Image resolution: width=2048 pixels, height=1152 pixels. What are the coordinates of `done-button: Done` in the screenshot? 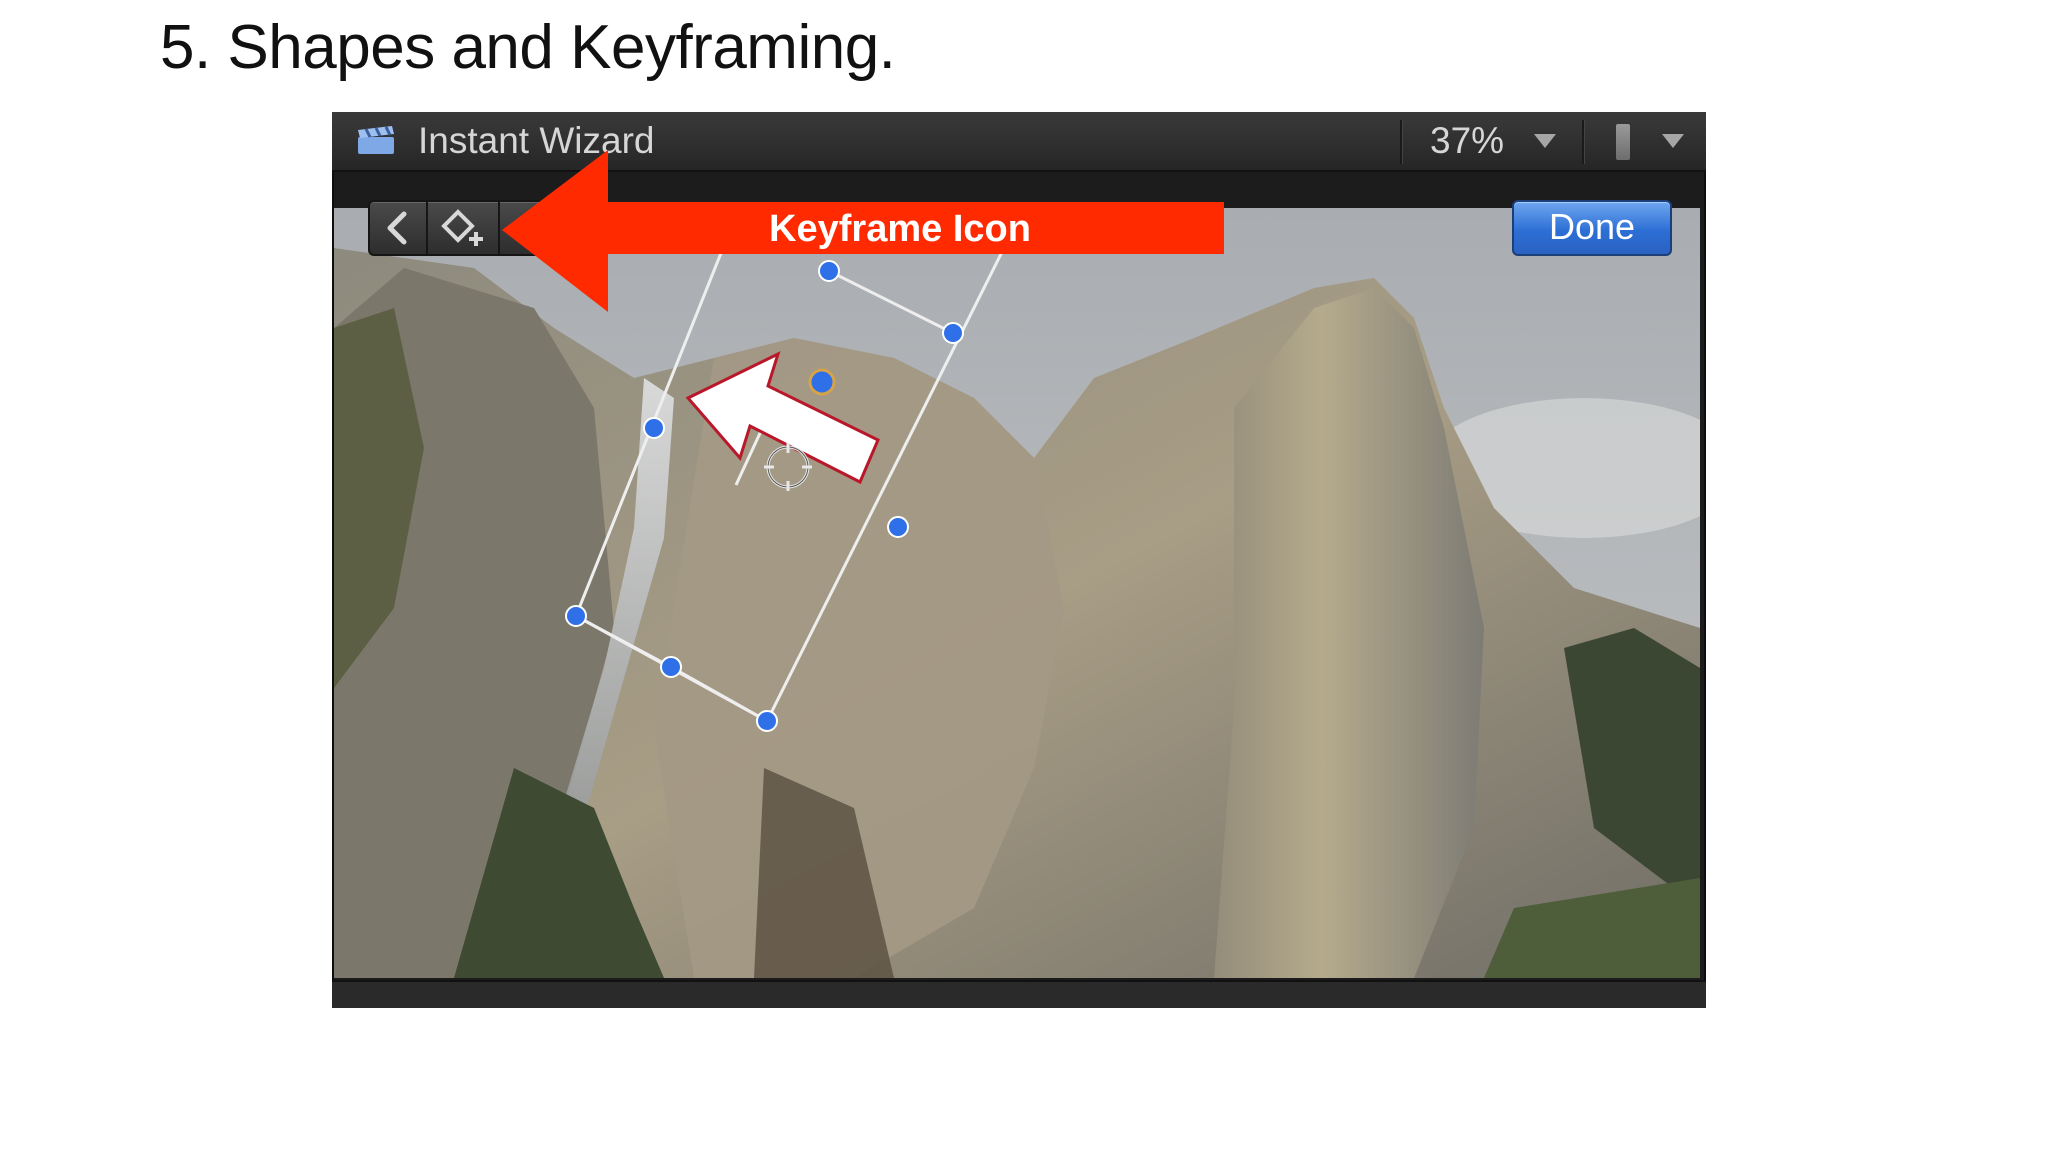 It's located at (1592, 228).